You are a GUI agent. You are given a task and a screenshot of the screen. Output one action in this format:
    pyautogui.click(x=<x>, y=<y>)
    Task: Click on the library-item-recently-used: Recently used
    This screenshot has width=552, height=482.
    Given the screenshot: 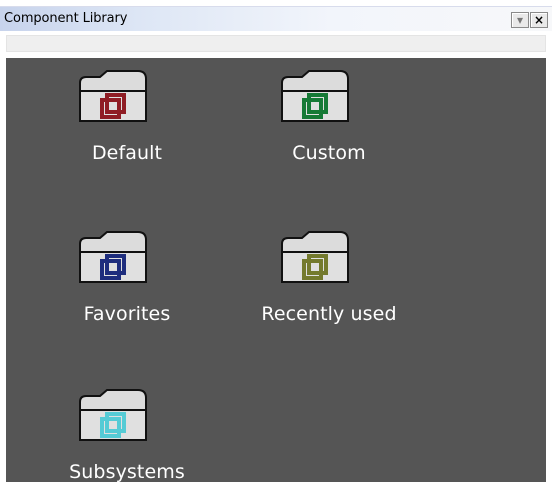 What is the action you would take?
    pyautogui.click(x=313, y=278)
    